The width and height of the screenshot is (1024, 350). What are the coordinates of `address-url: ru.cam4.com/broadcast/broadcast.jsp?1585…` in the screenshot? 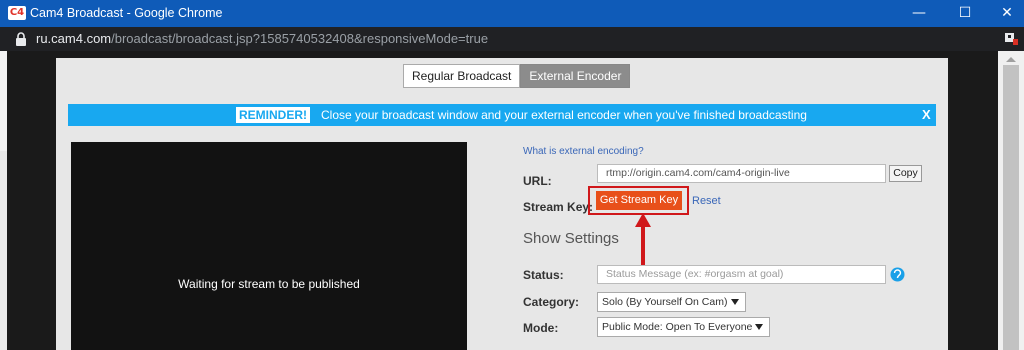 It's located at (262, 39).